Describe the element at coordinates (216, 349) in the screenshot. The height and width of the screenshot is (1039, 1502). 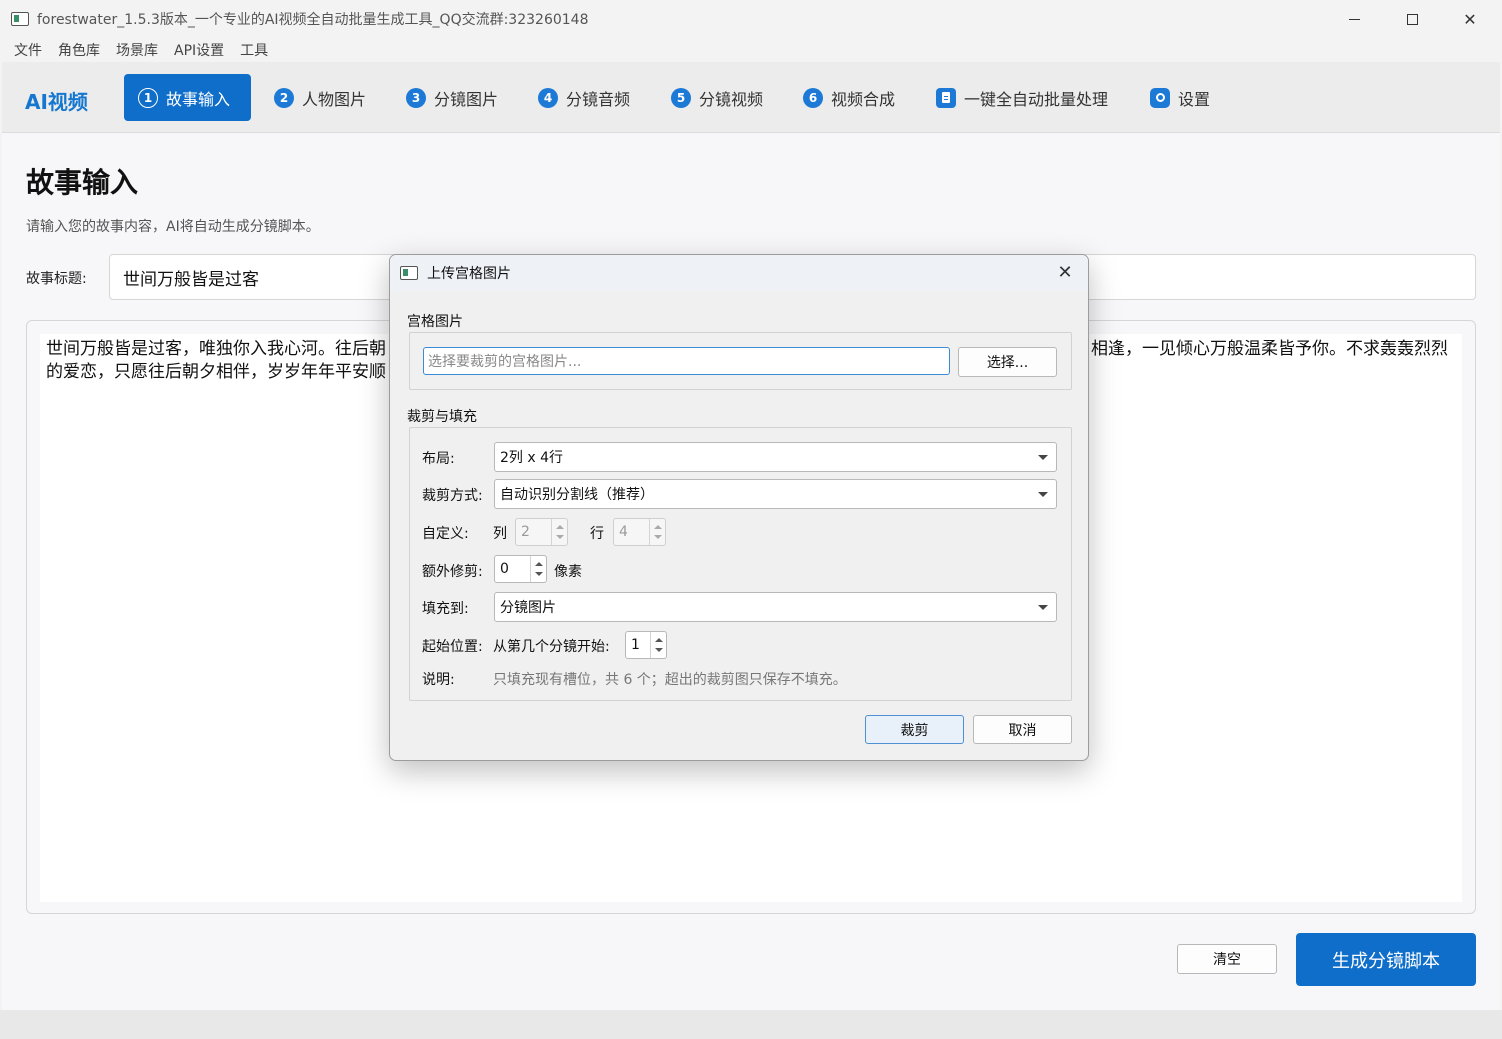
I see `story-text-line-1-left: 世间万般皆是过客，唯独你入我心河。往后朝` at that location.